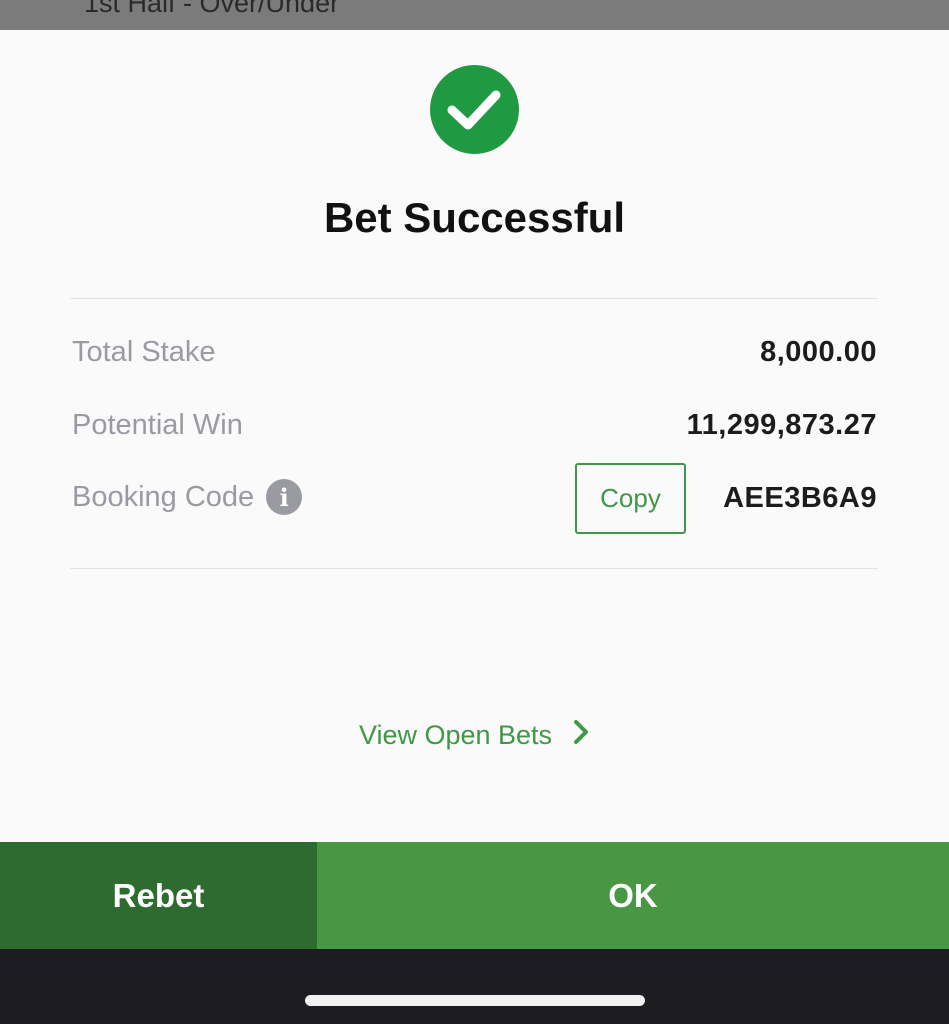 The height and width of the screenshot is (1024, 949). I want to click on rebet-button: Rebet, so click(158, 895).